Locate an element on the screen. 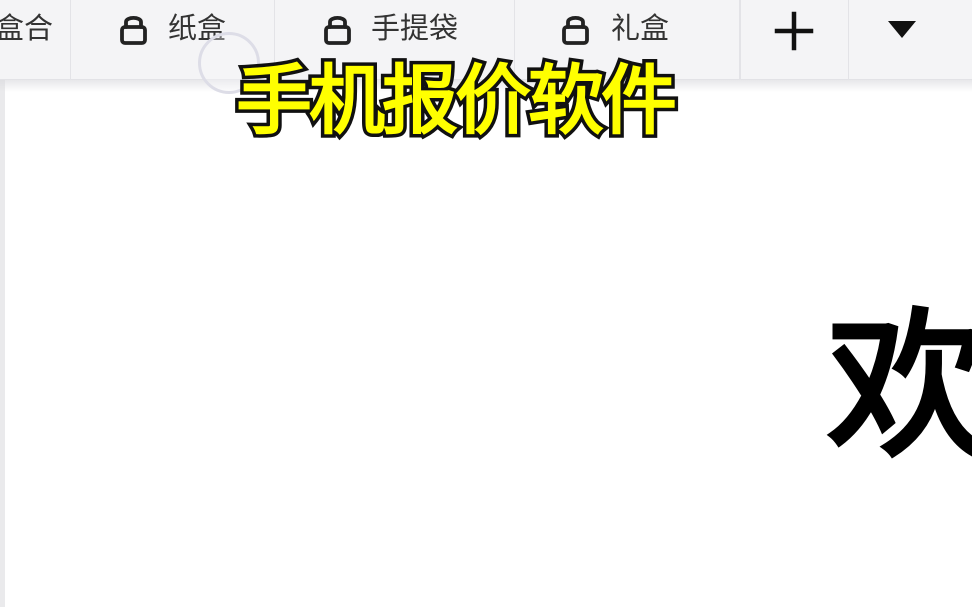 Image resolution: width=972 pixels, height=607 pixels. tab-label: 礼盒 is located at coordinates (640, 28).